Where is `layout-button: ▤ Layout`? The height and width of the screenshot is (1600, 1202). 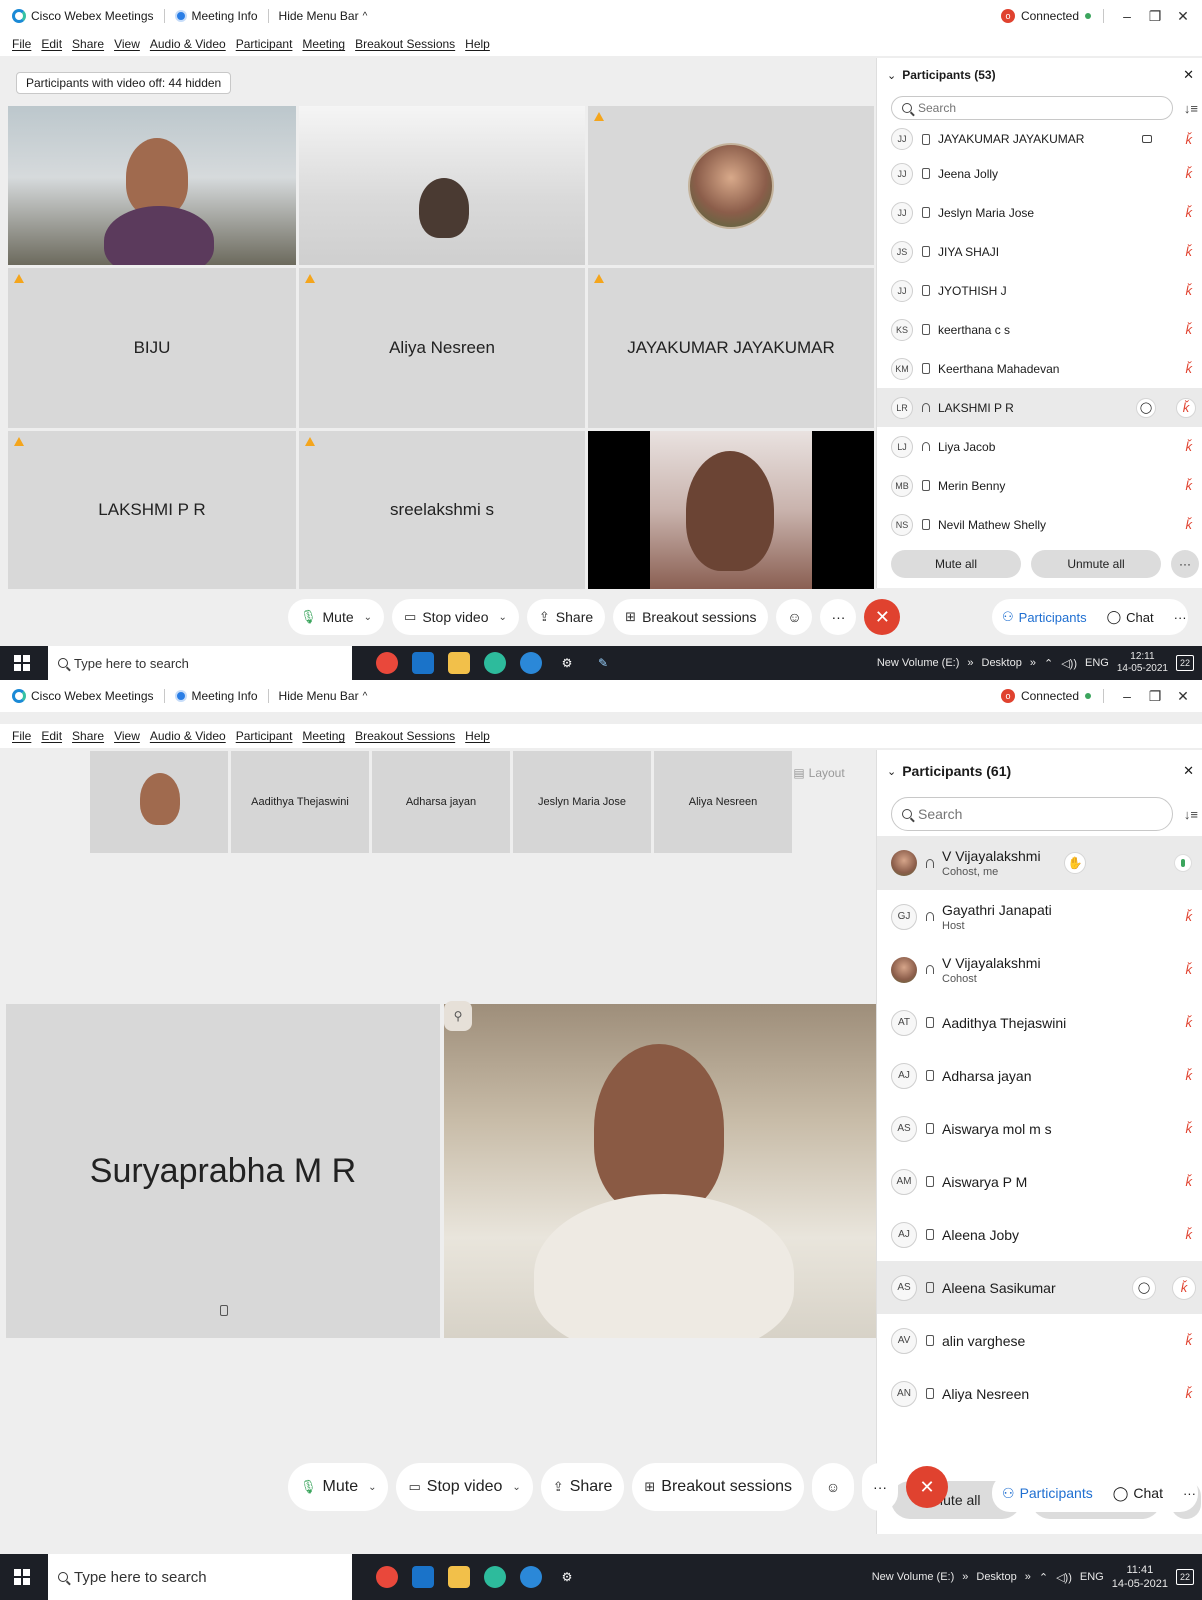
layout-button: ▤ Layout is located at coordinates (819, 773).